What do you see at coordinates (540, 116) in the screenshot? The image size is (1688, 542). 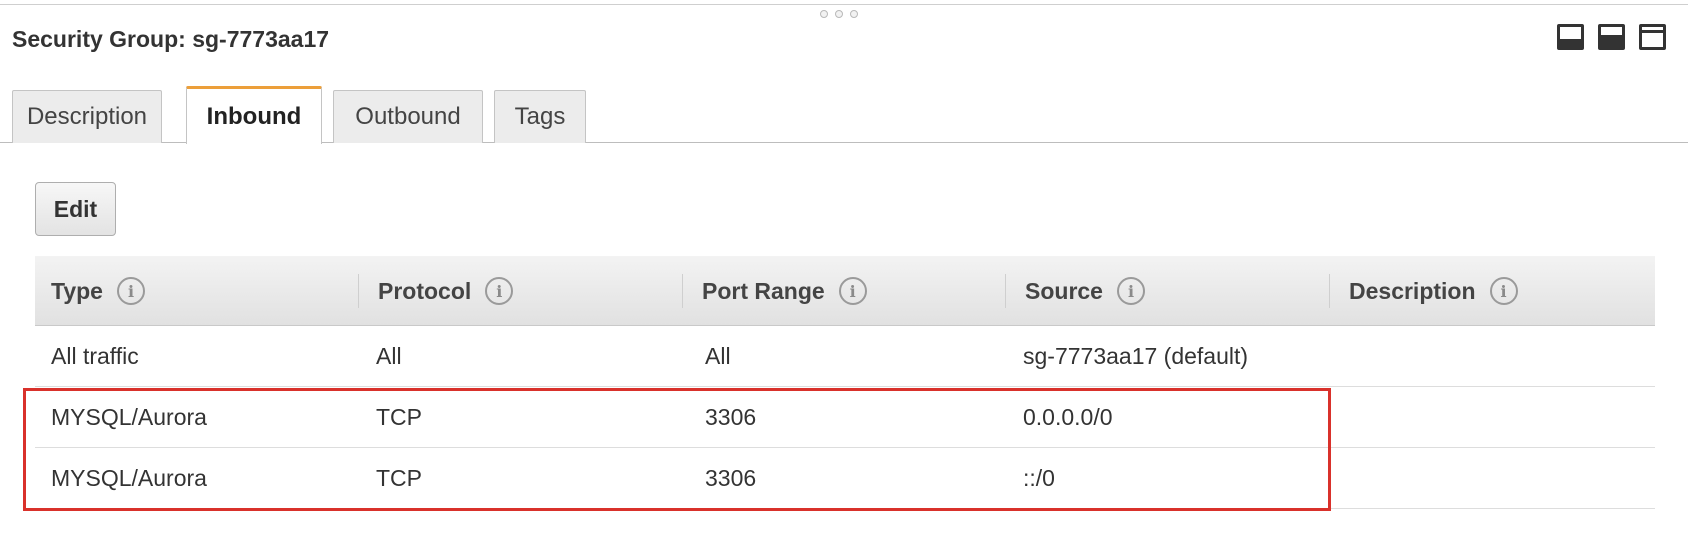 I see `tab-tags: Tags` at bounding box center [540, 116].